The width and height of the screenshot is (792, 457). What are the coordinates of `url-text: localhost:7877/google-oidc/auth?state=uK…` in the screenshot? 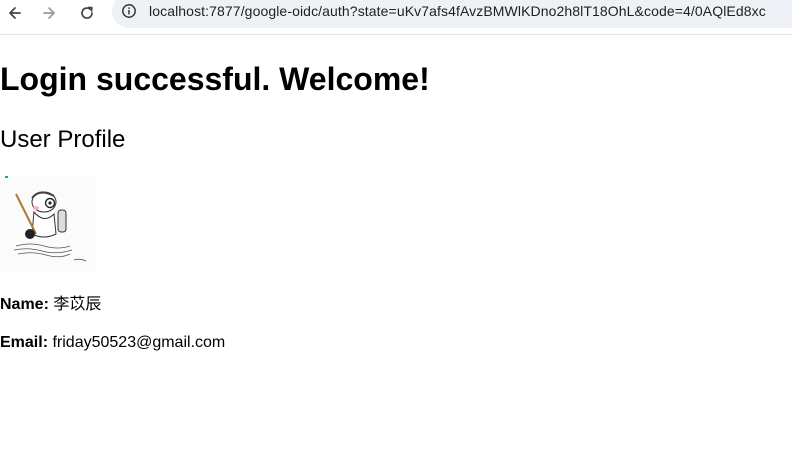 It's located at (457, 11).